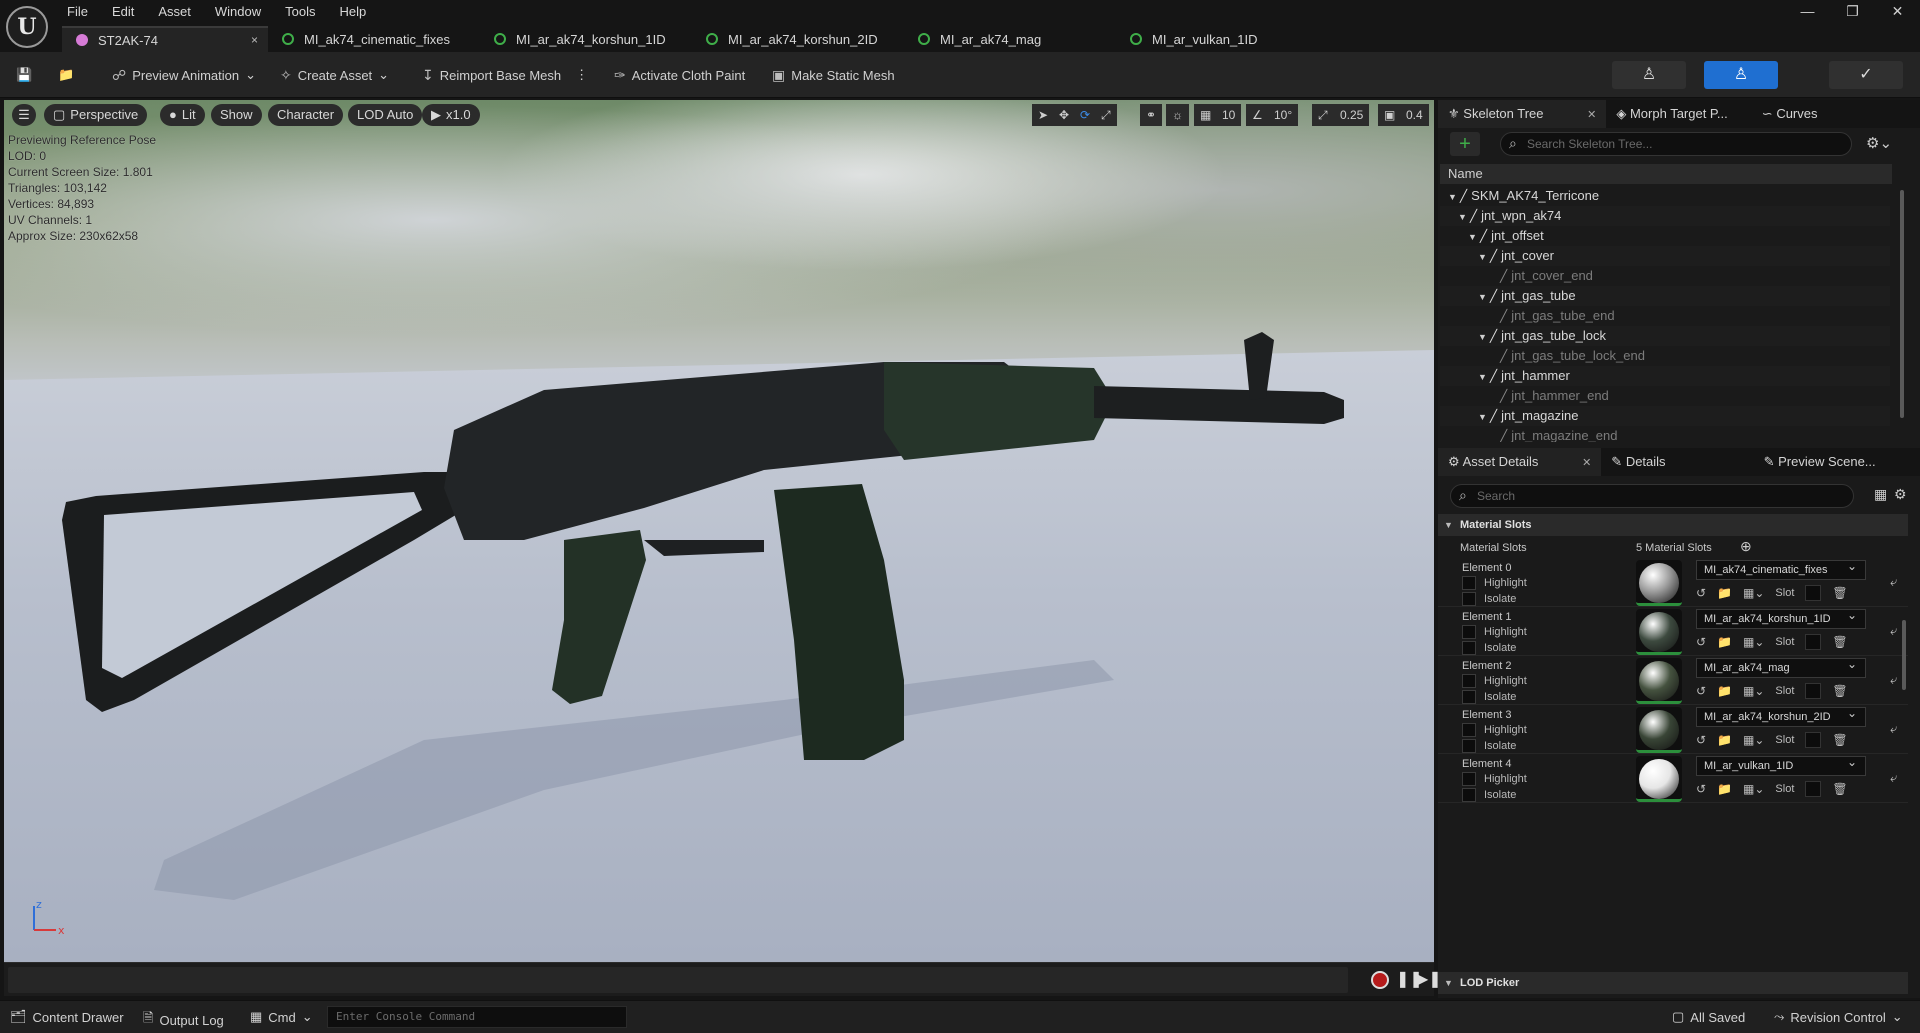  What do you see at coordinates (306, 115) in the screenshot?
I see `character-button: Character` at bounding box center [306, 115].